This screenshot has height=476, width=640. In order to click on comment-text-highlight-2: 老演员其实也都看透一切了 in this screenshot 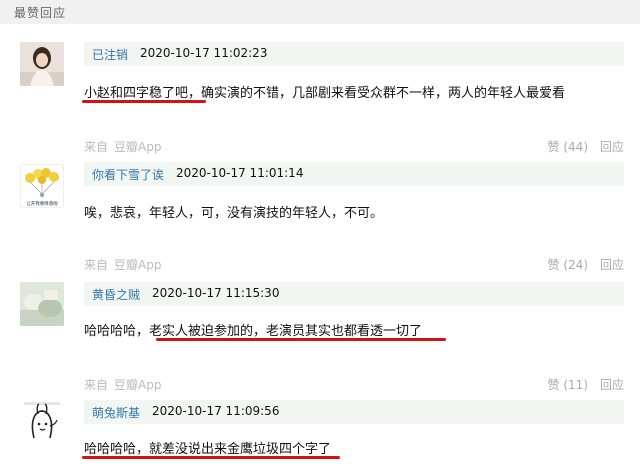, I will do `click(344, 331)`.